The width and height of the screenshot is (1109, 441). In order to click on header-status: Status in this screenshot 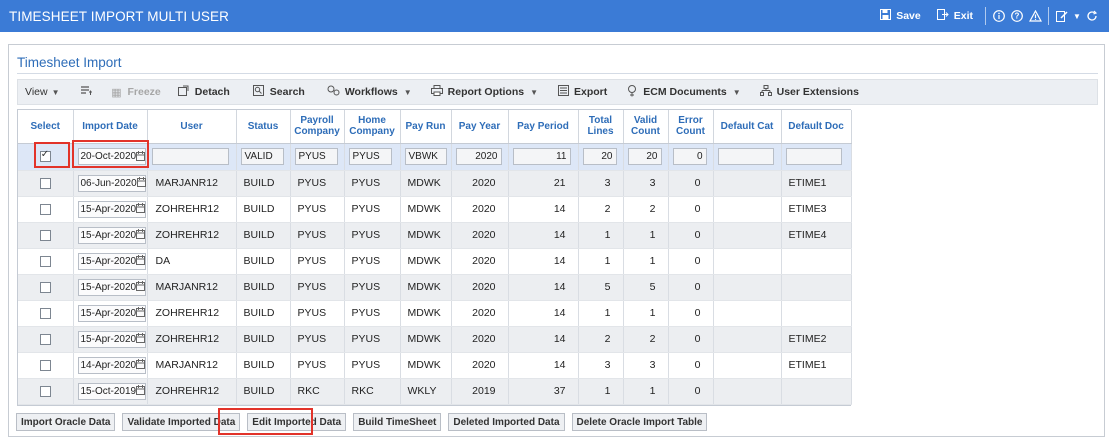, I will do `click(263, 127)`.